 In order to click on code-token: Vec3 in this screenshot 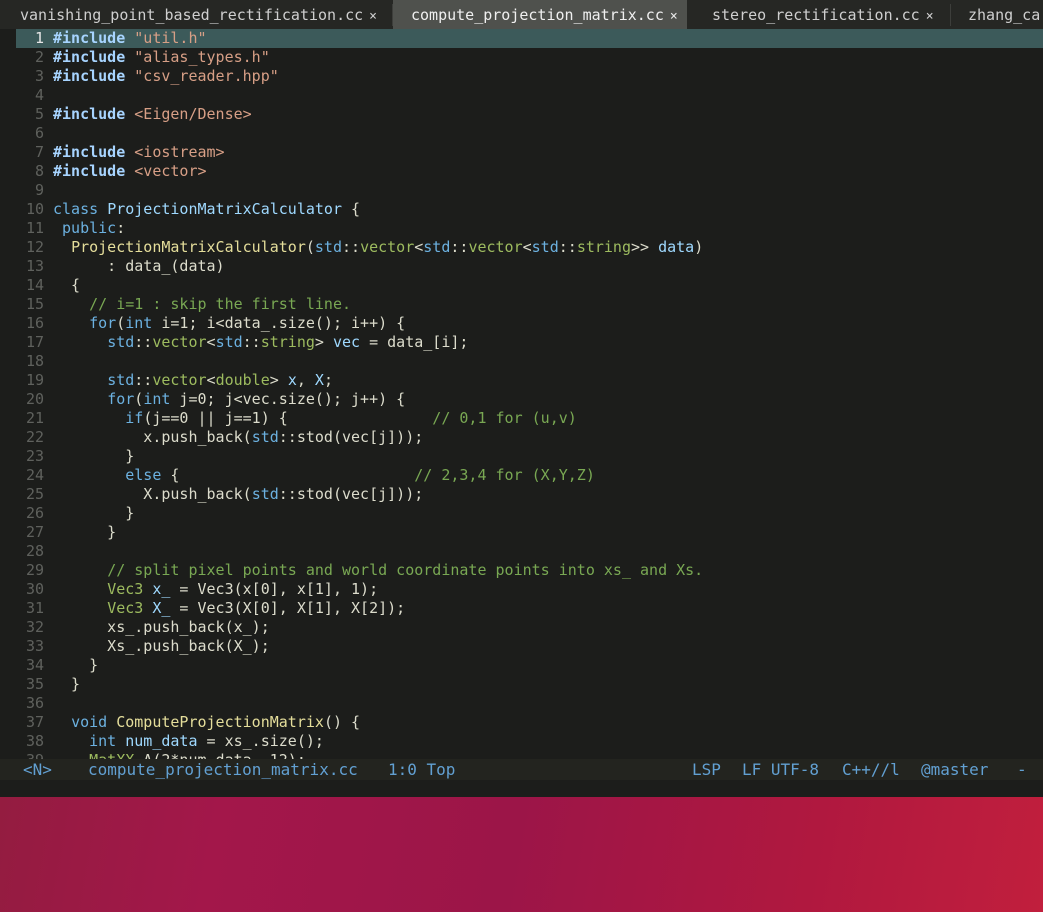, I will do `click(125, 589)`.